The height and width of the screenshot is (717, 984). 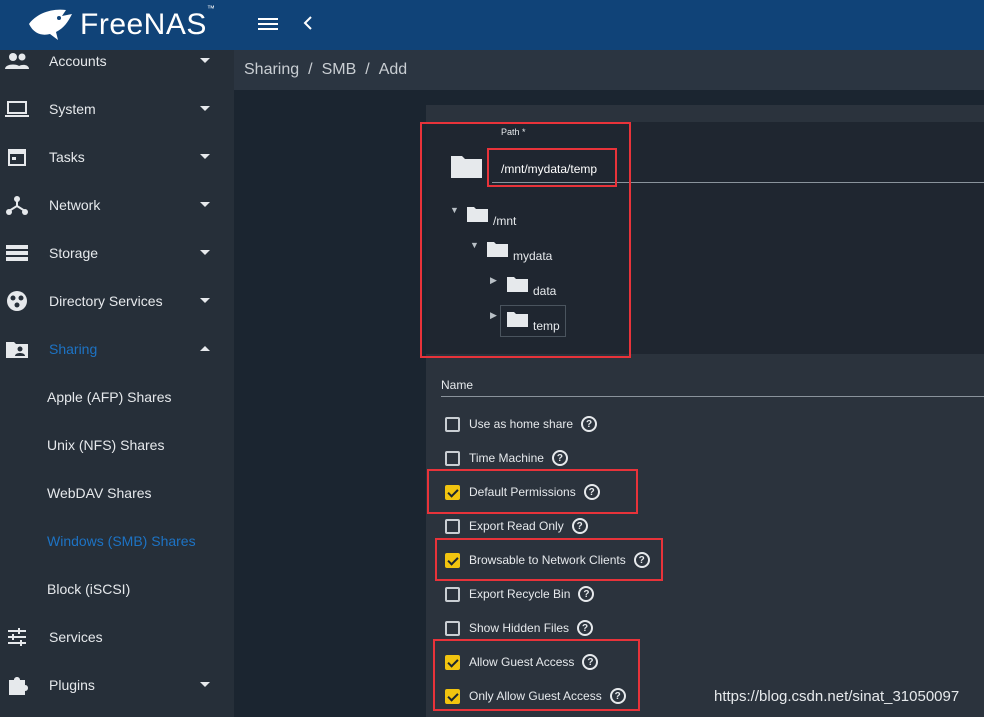 I want to click on sidebar-item-services: Services, so click(x=117, y=637).